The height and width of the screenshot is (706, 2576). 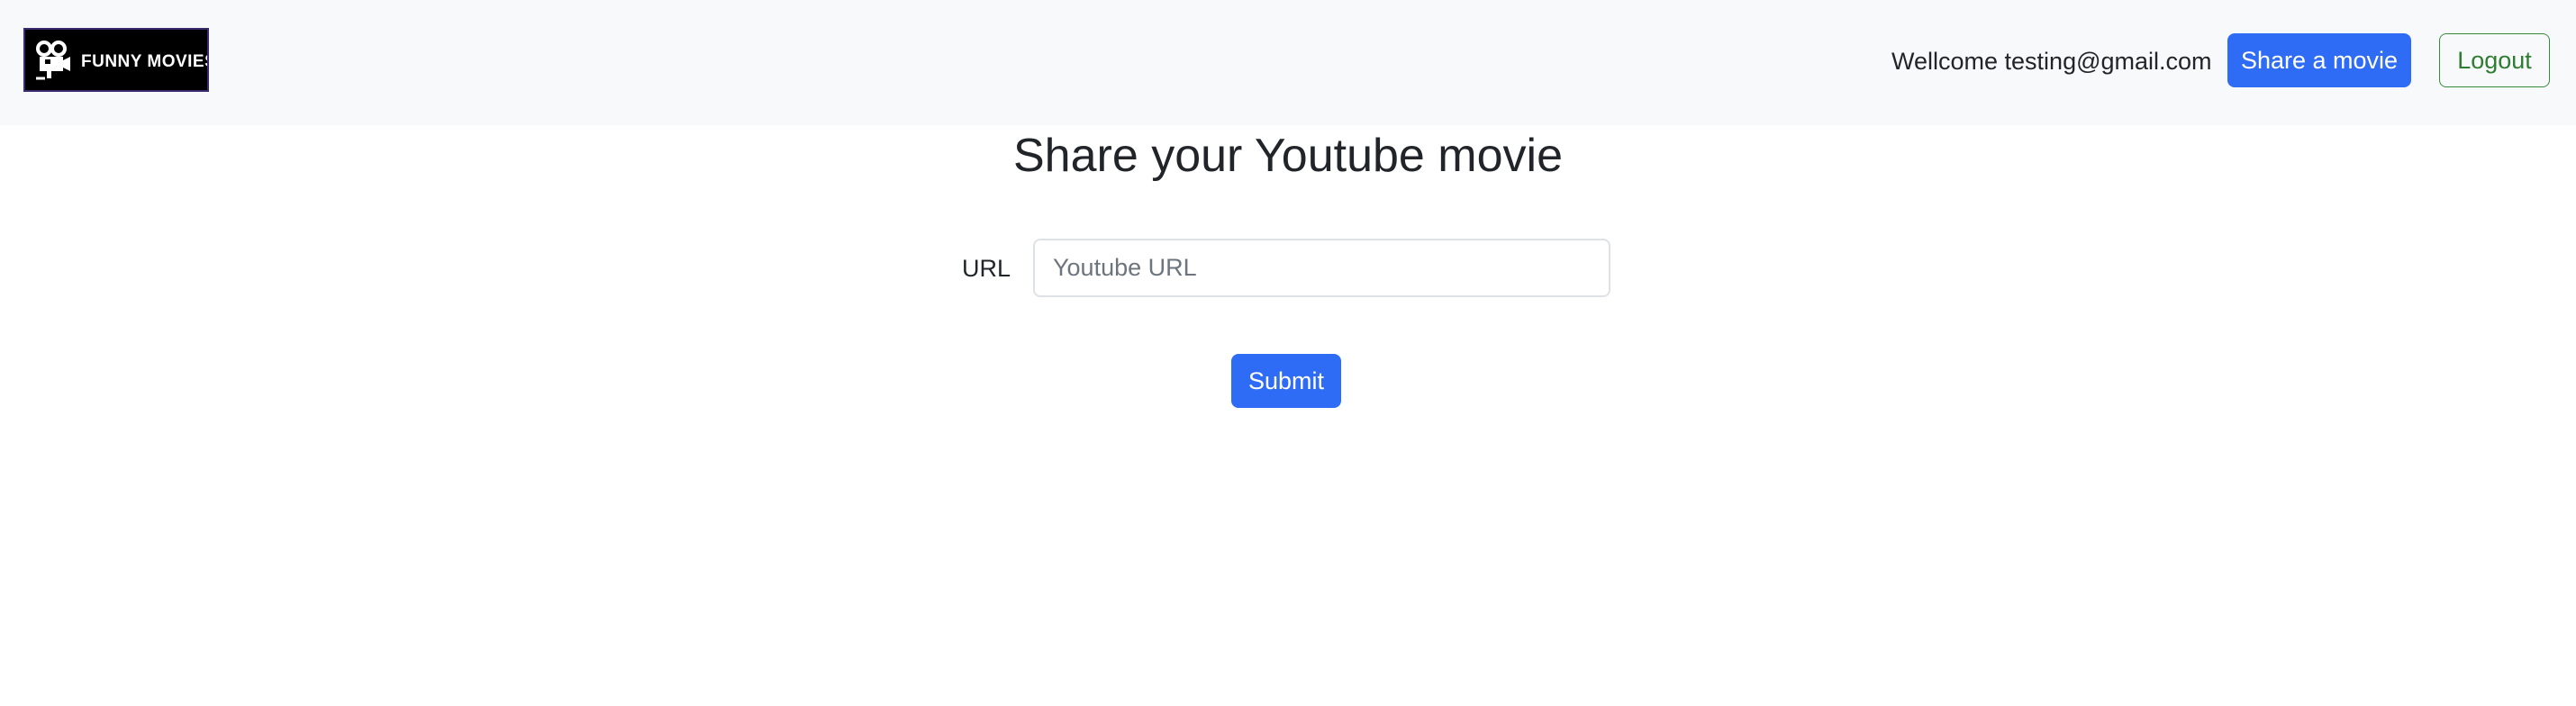 What do you see at coordinates (2319, 60) in the screenshot?
I see `share-movie-button: Share a movie` at bounding box center [2319, 60].